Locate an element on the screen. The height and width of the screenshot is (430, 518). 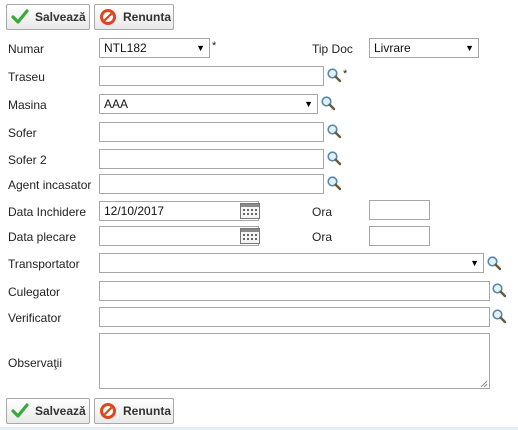
verificator-input is located at coordinates (294, 317).